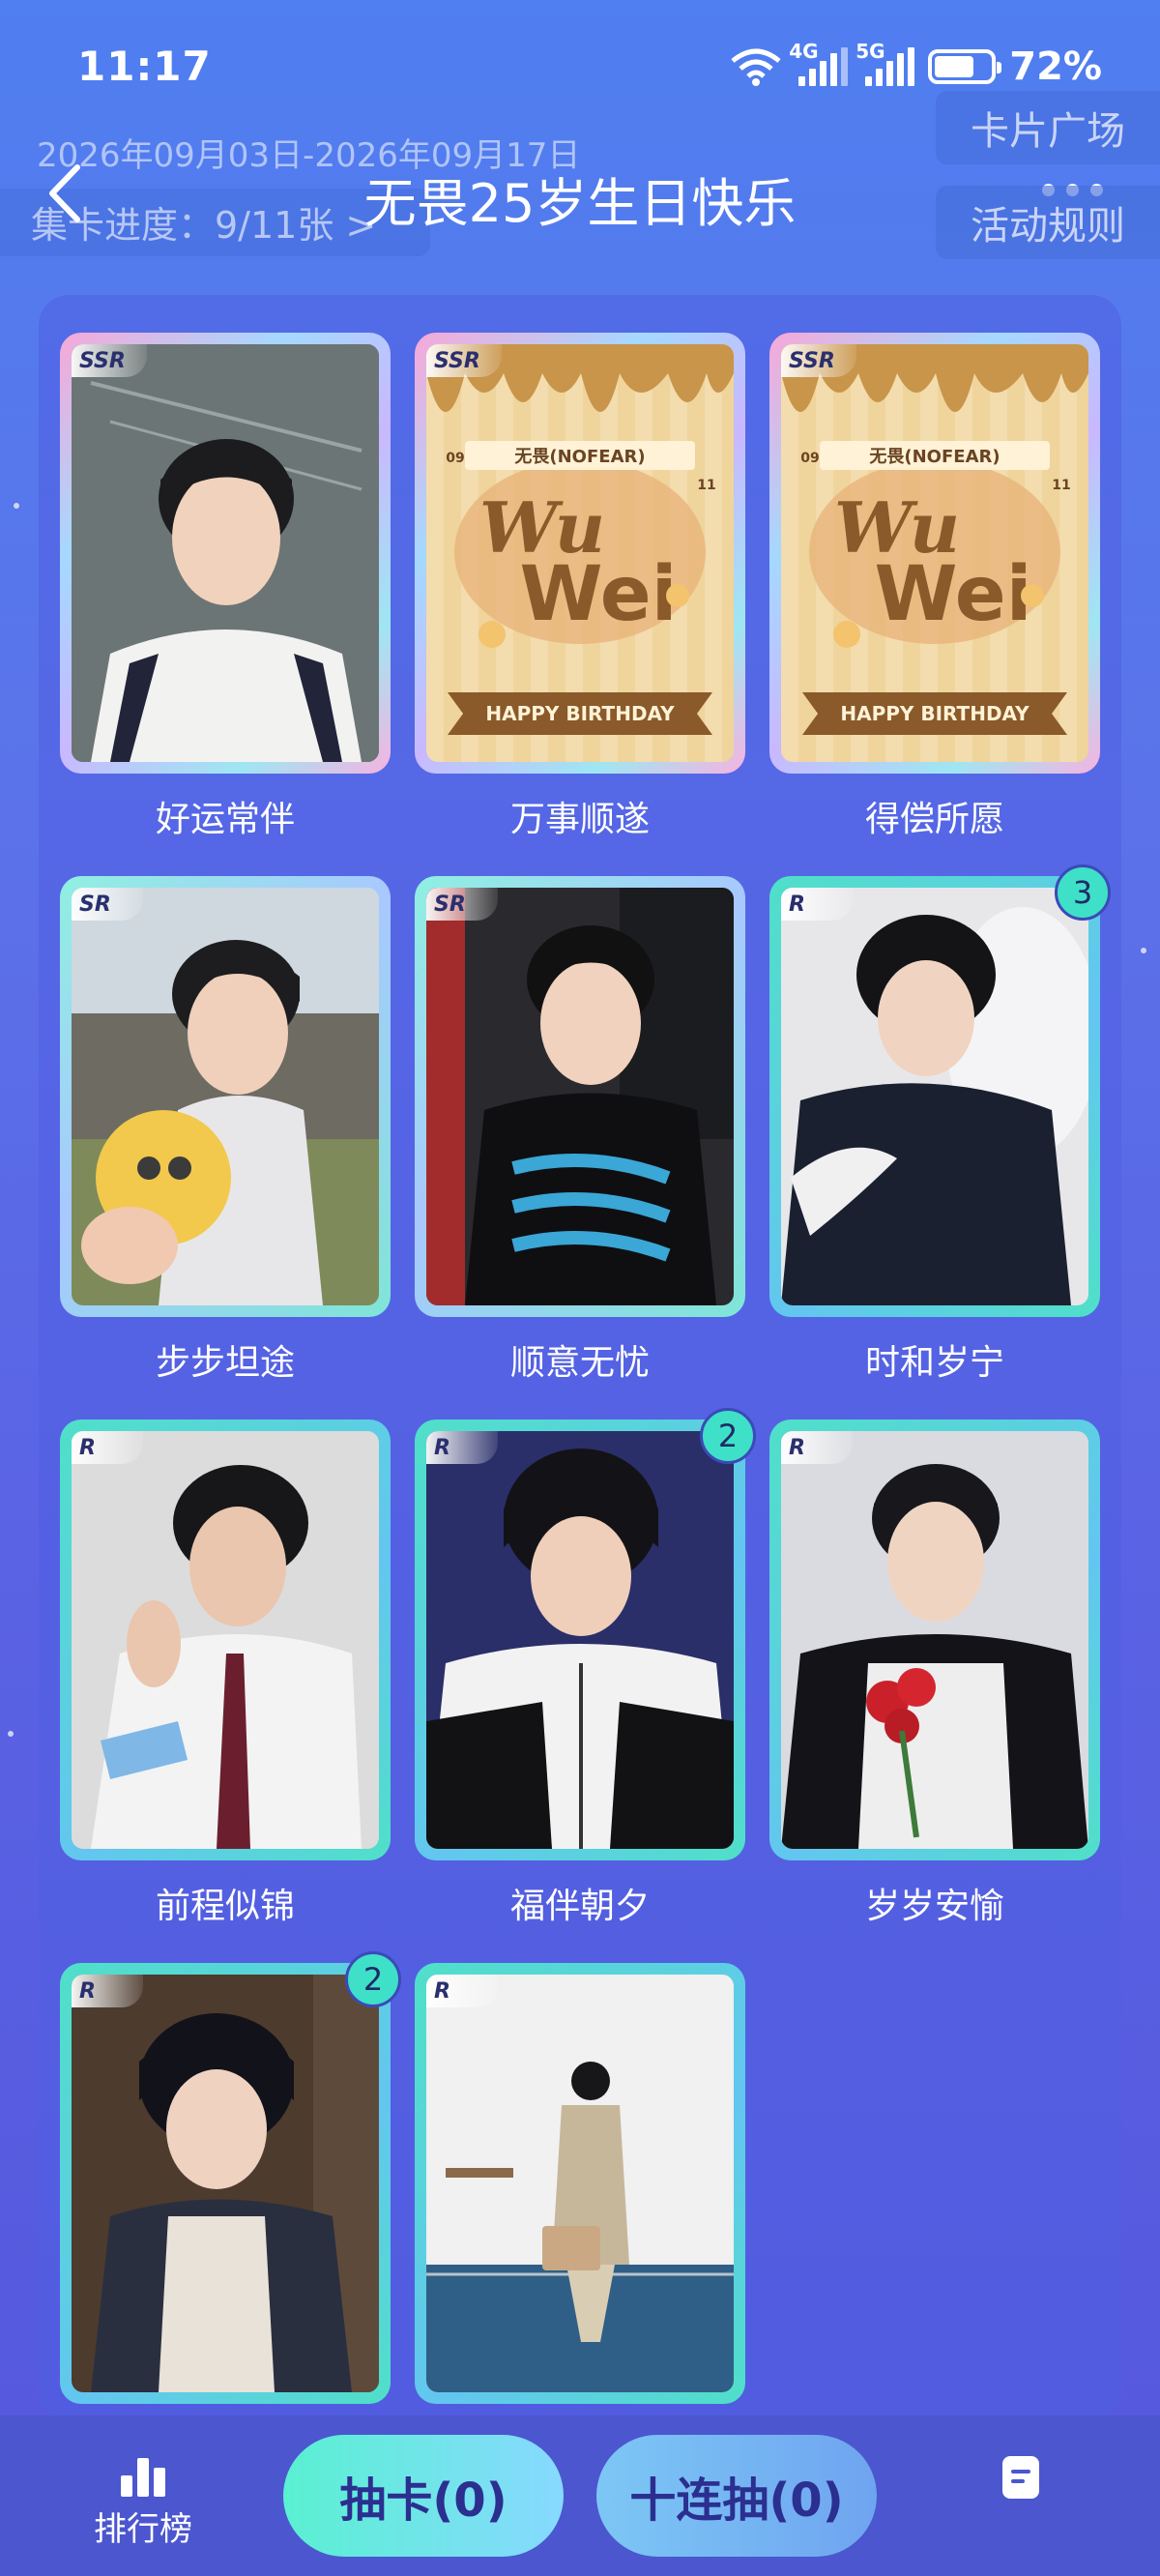 This screenshot has height=2576, width=1160. I want to click on card-11: R, so click(580, 2183).